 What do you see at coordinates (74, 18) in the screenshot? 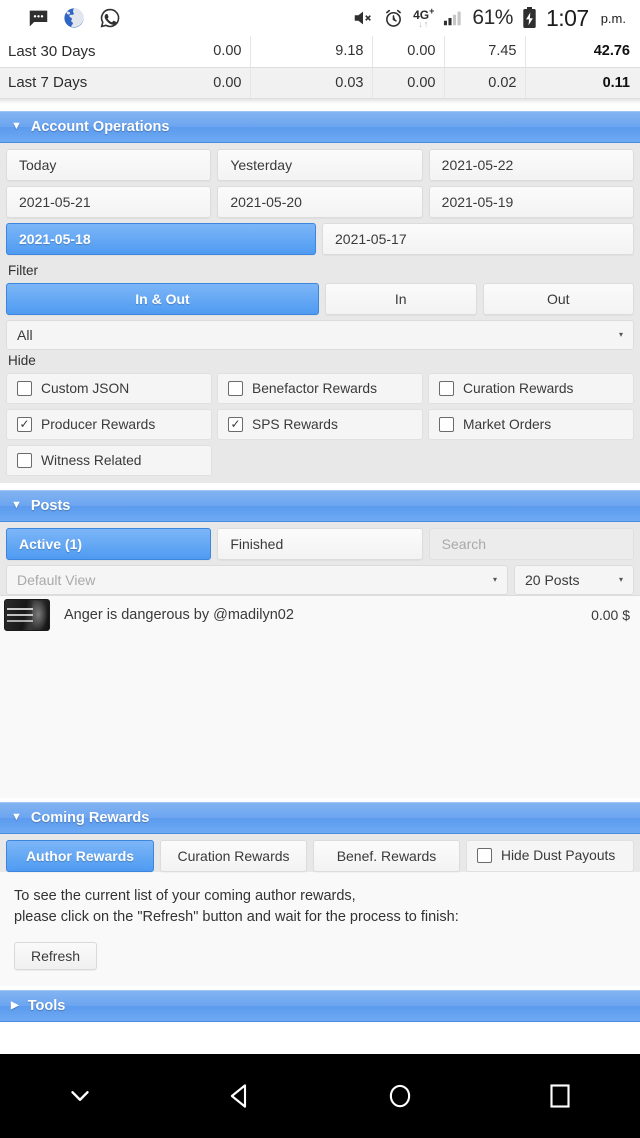
I see `browser-globe-icon` at bounding box center [74, 18].